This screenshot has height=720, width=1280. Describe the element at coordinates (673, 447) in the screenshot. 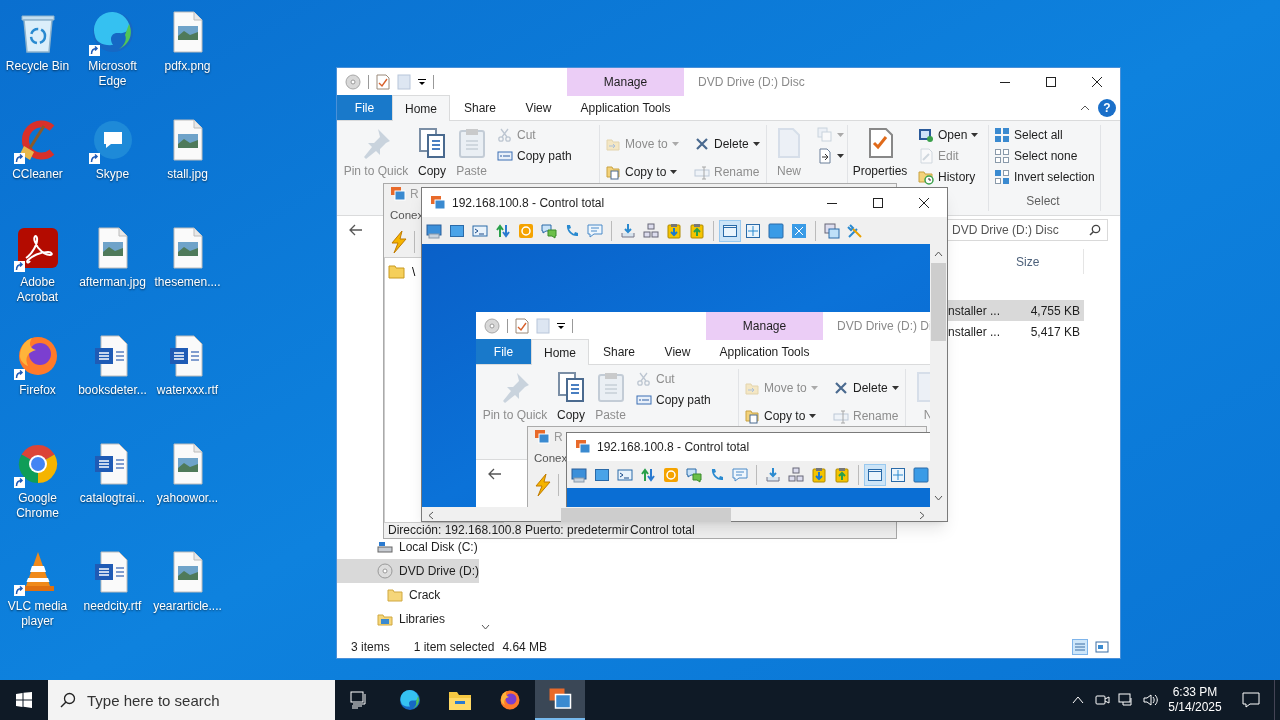

I see `window-title: 192.168.100.8 - Control total` at that location.